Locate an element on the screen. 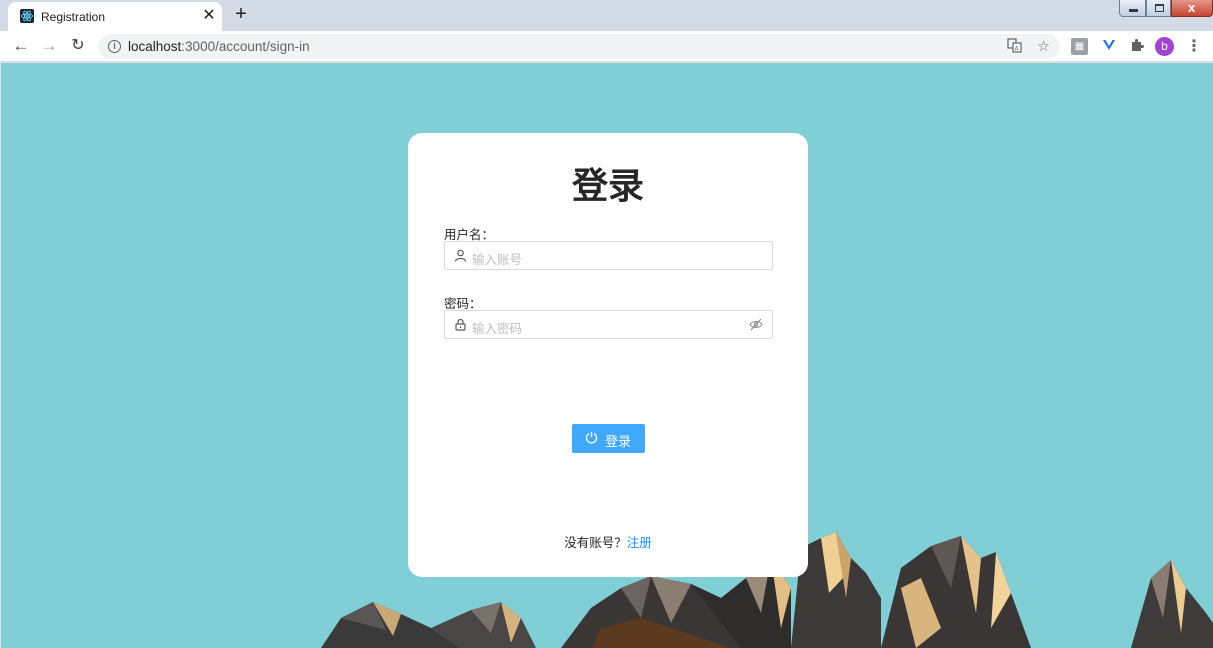  username-placeholder: 输入账号 is located at coordinates (497, 260).